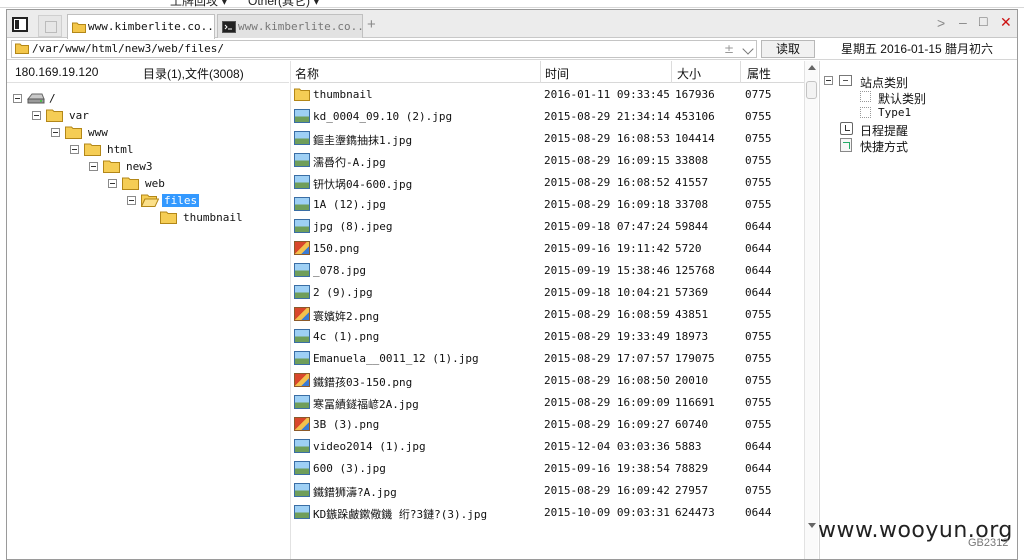 This screenshot has width=1024, height=560. I want to click on column-header-size: 大小, so click(689, 74).